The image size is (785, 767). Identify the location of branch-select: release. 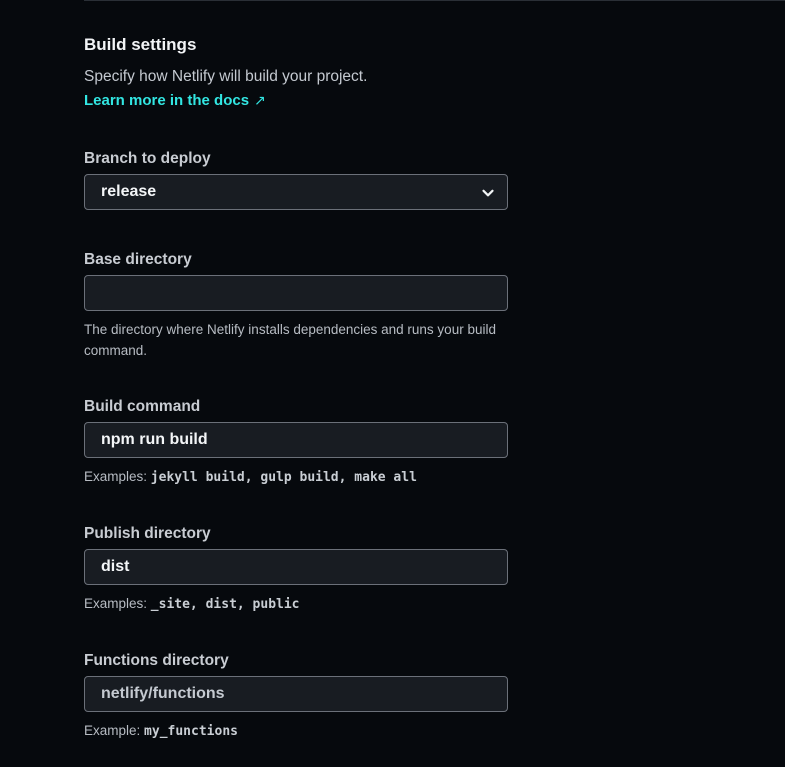
(296, 192).